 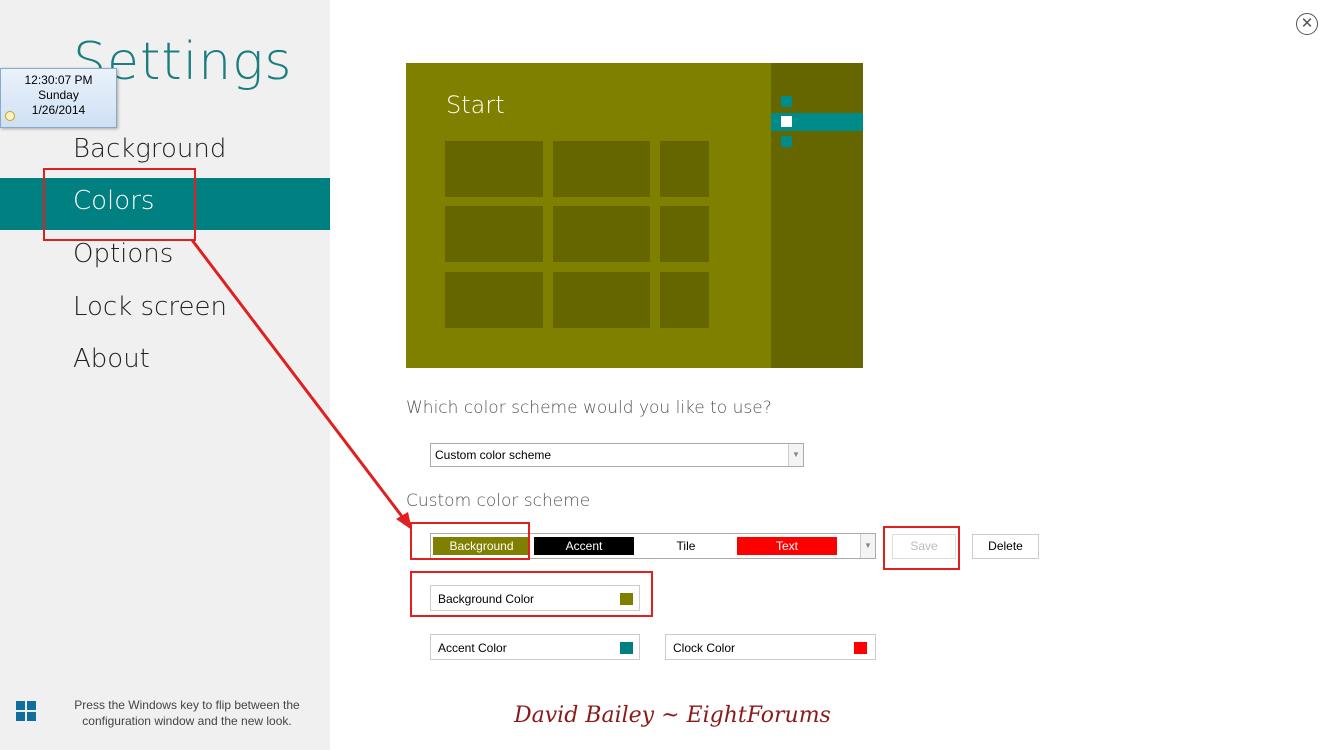 What do you see at coordinates (672, 715) in the screenshot?
I see `watermark-signature: David Bailey ~ EightForums` at bounding box center [672, 715].